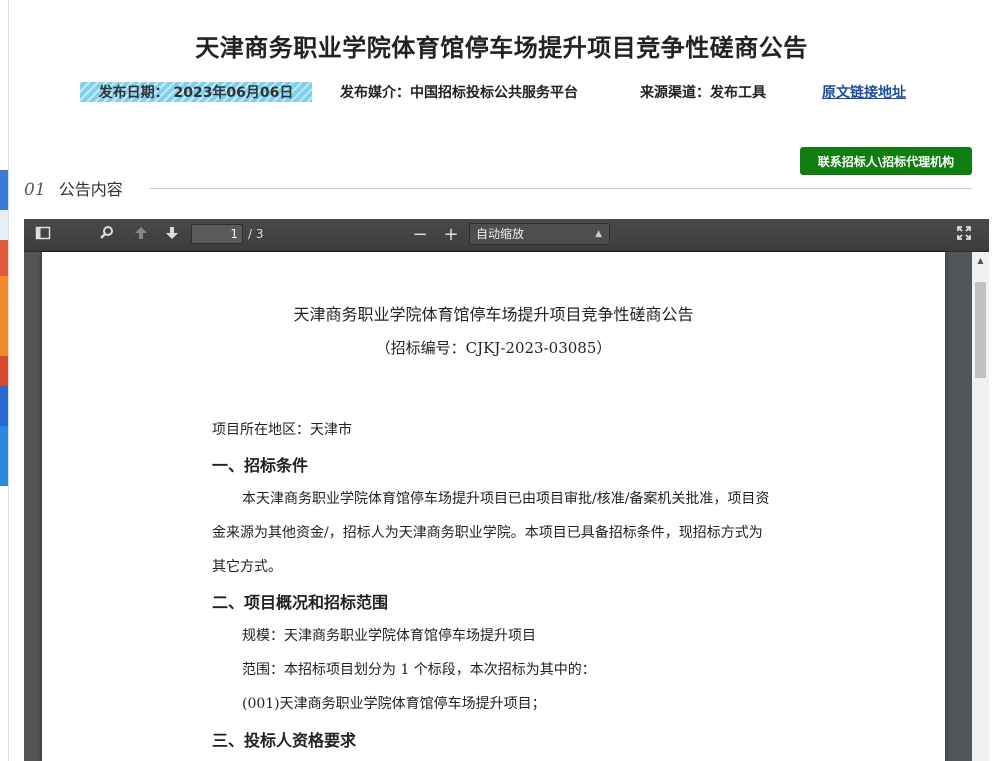  What do you see at coordinates (420, 235) in the screenshot?
I see `zoom-out-icon: −` at bounding box center [420, 235].